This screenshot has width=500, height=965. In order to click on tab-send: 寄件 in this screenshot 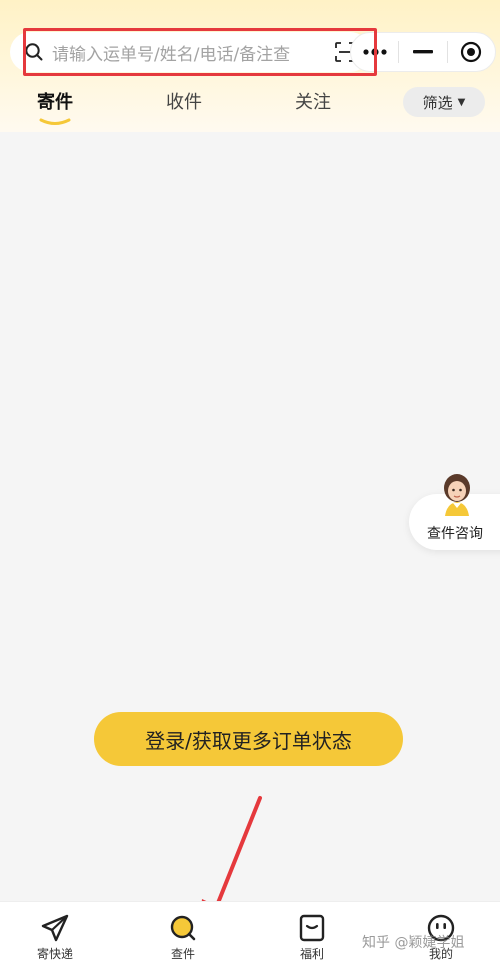, I will do `click(55, 101)`.